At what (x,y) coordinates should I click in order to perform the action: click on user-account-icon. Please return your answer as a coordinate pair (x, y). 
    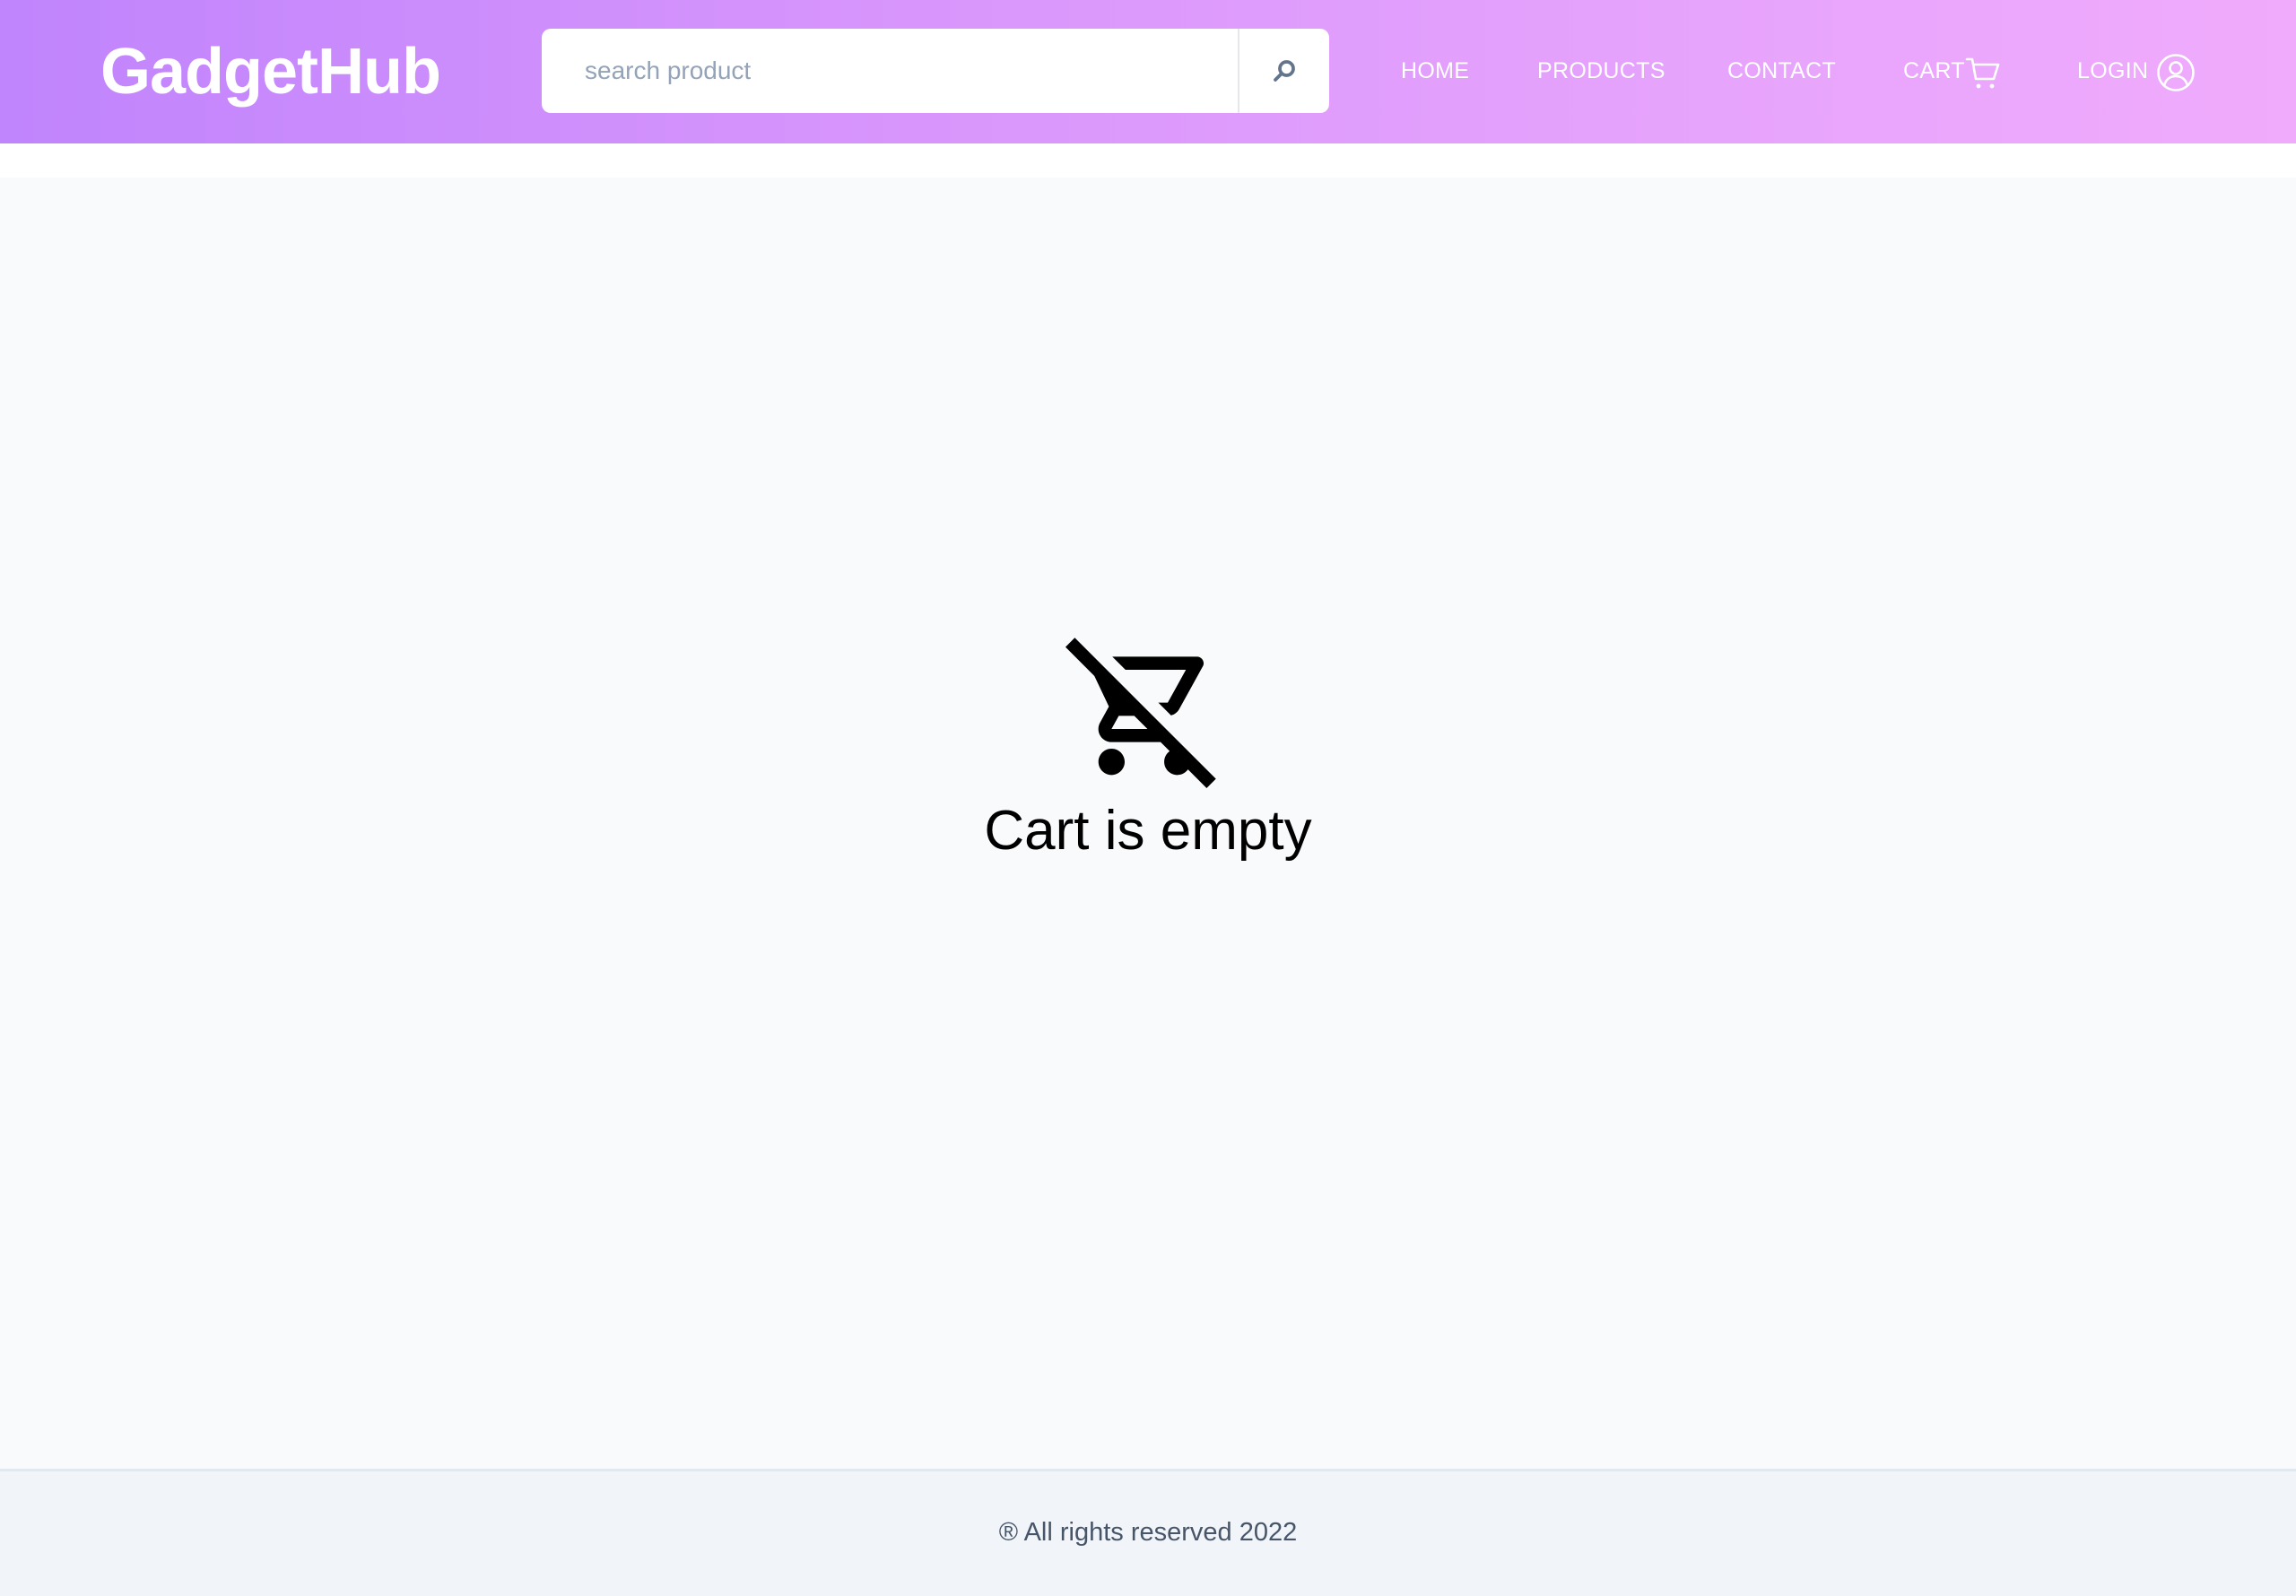
    Looking at the image, I should click on (2176, 73).